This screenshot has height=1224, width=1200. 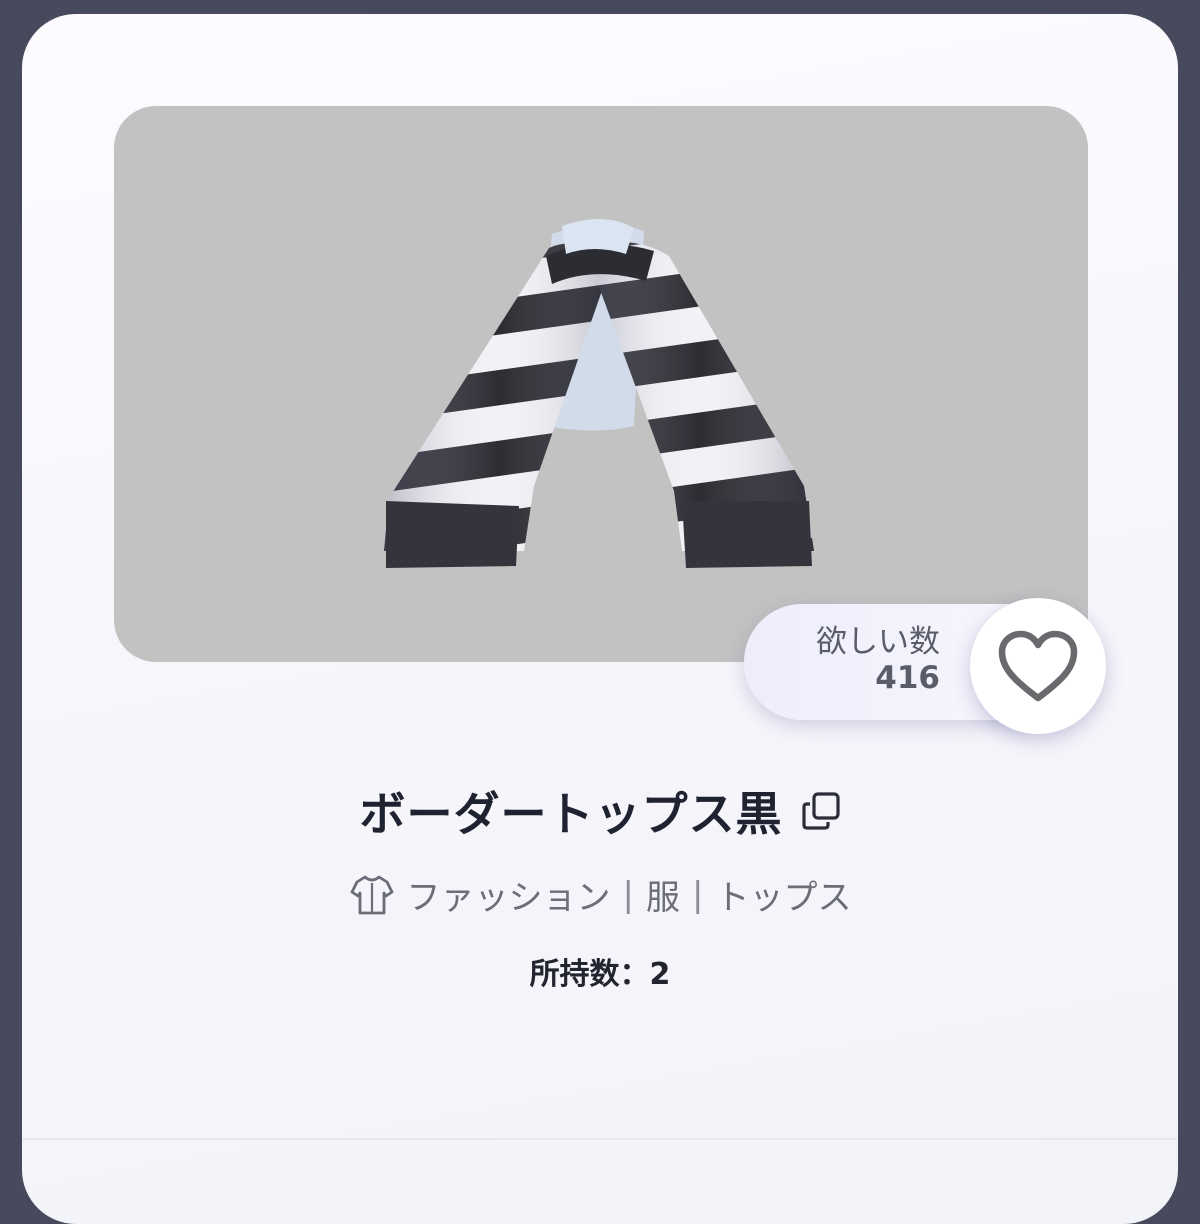 I want to click on copy-button, so click(x=821, y=811).